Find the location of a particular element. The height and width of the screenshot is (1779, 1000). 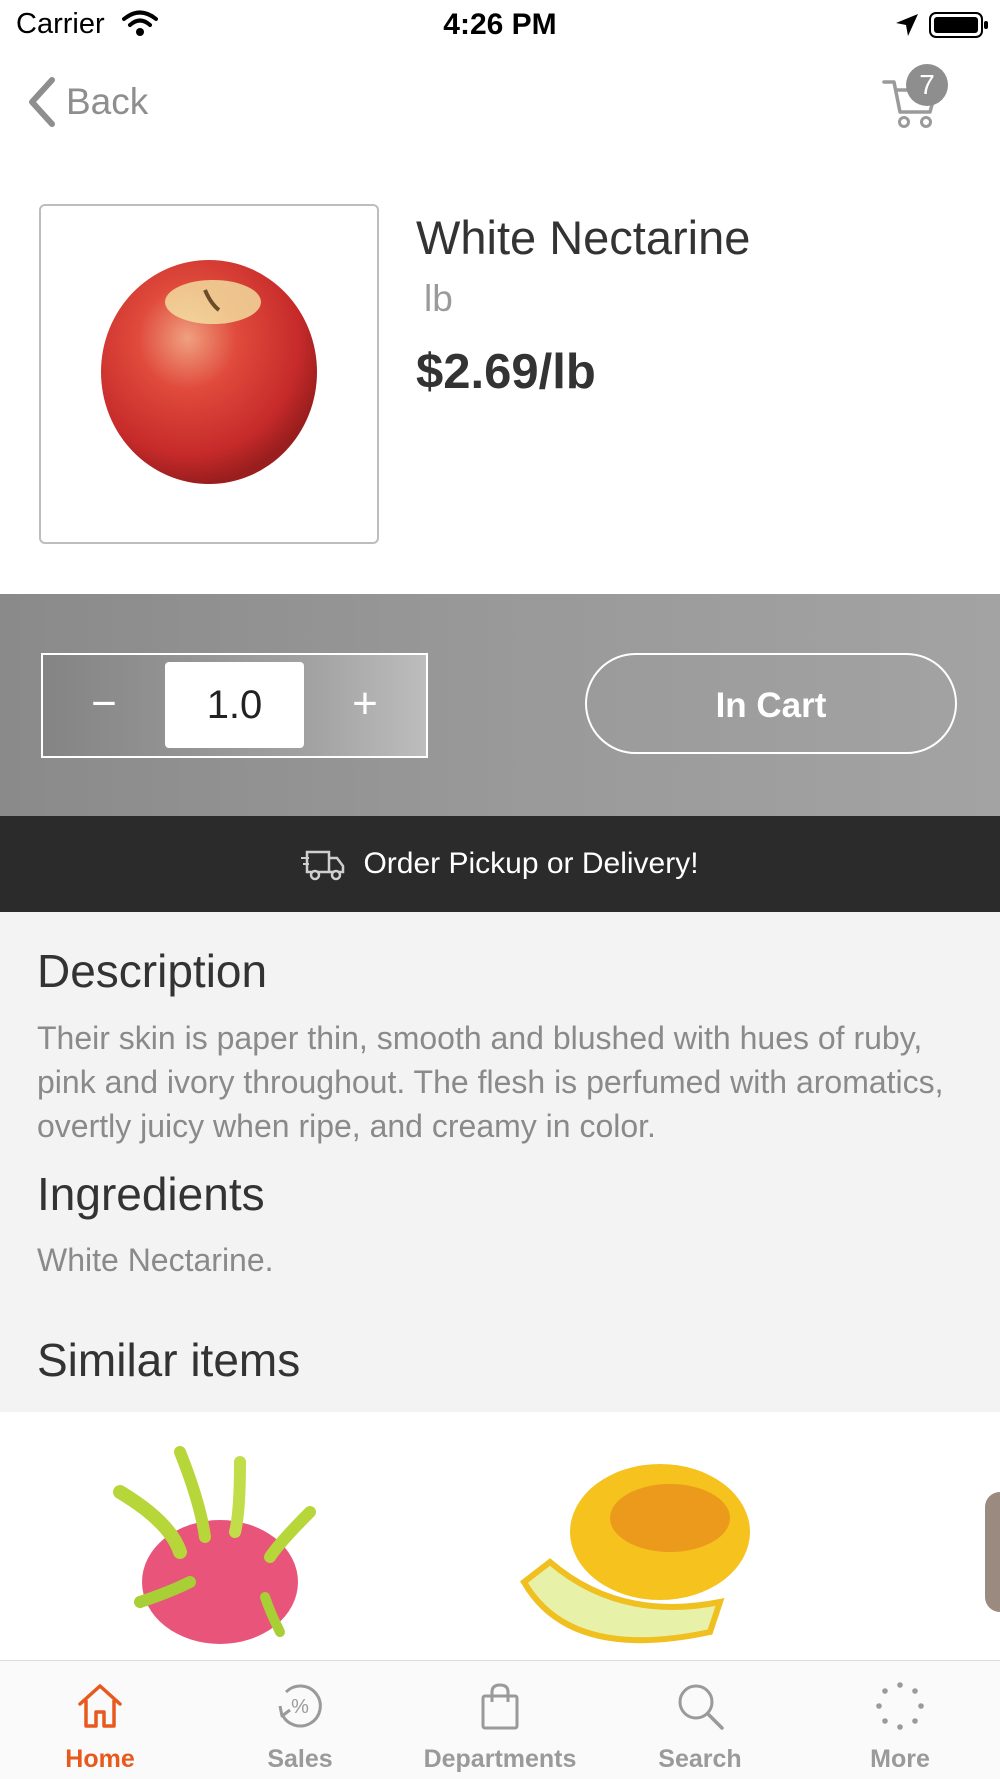

sales-icon: % is located at coordinates (300, 1706).